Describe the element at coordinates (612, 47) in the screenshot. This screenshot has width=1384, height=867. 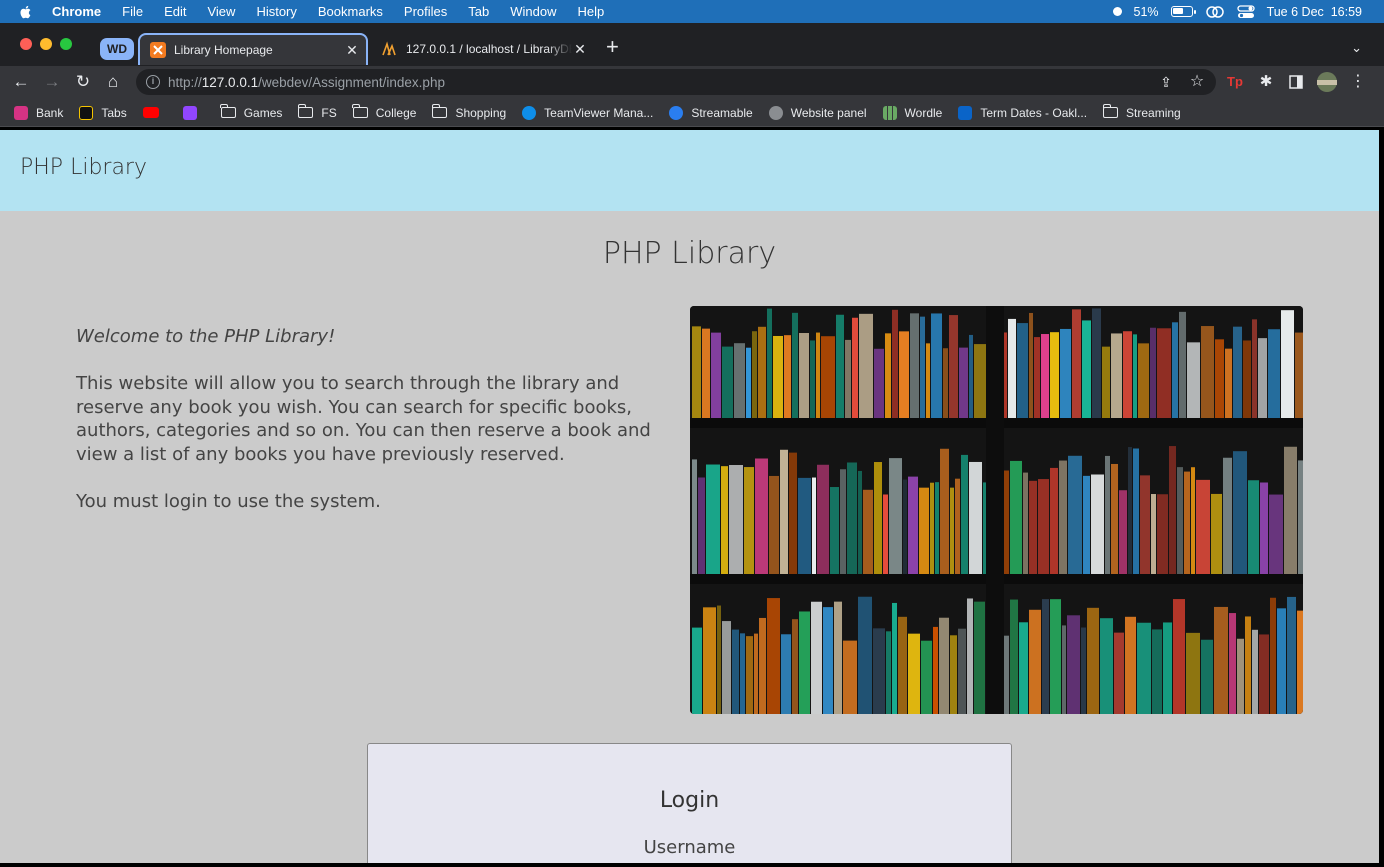
I see `new-tab-icon: +` at that location.